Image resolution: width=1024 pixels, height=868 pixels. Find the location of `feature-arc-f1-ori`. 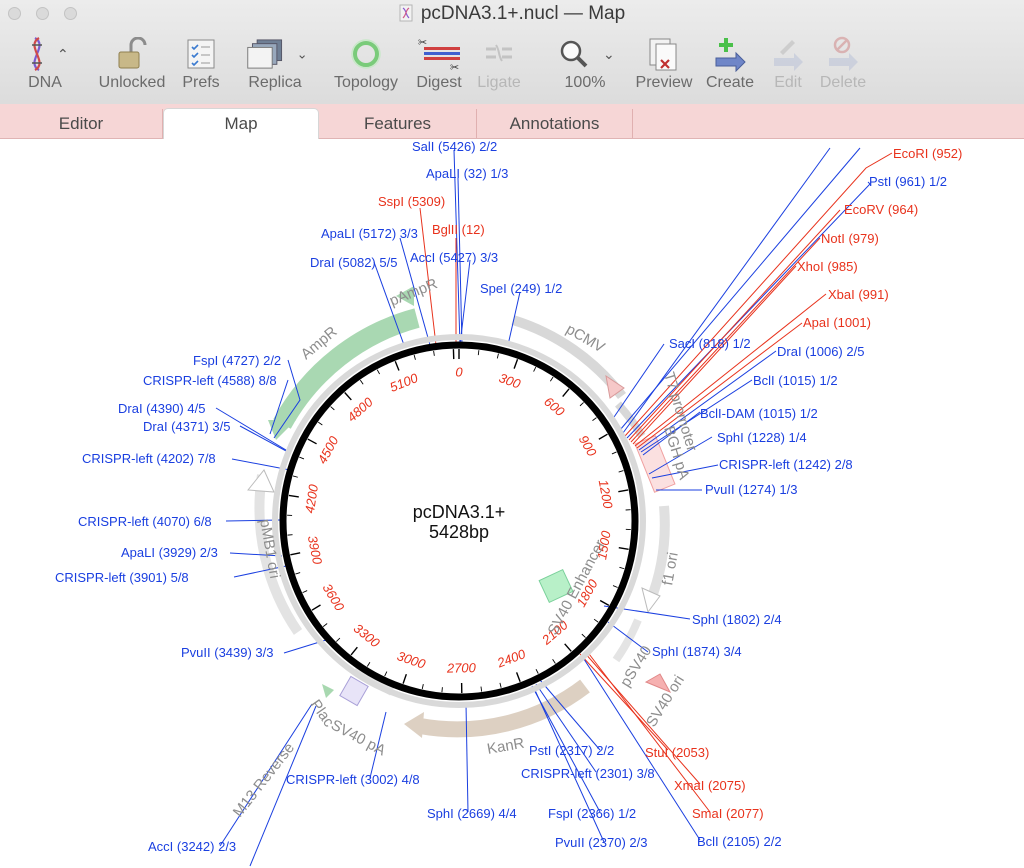

feature-arc-f1-ori is located at coordinates (657, 554).